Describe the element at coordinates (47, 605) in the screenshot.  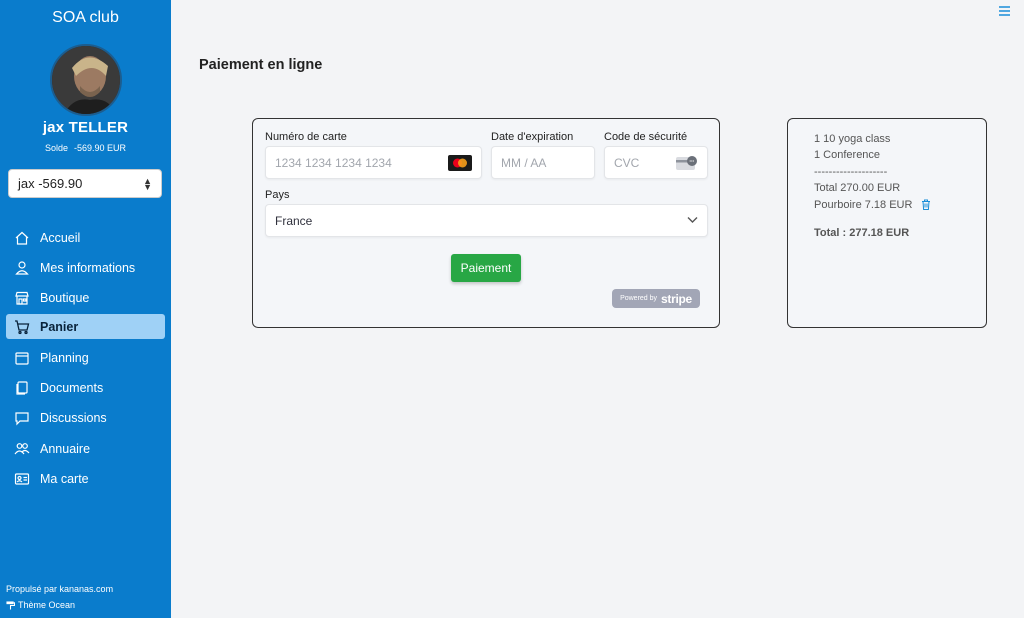
I see `footer-theme-label: Thème Ocean` at that location.